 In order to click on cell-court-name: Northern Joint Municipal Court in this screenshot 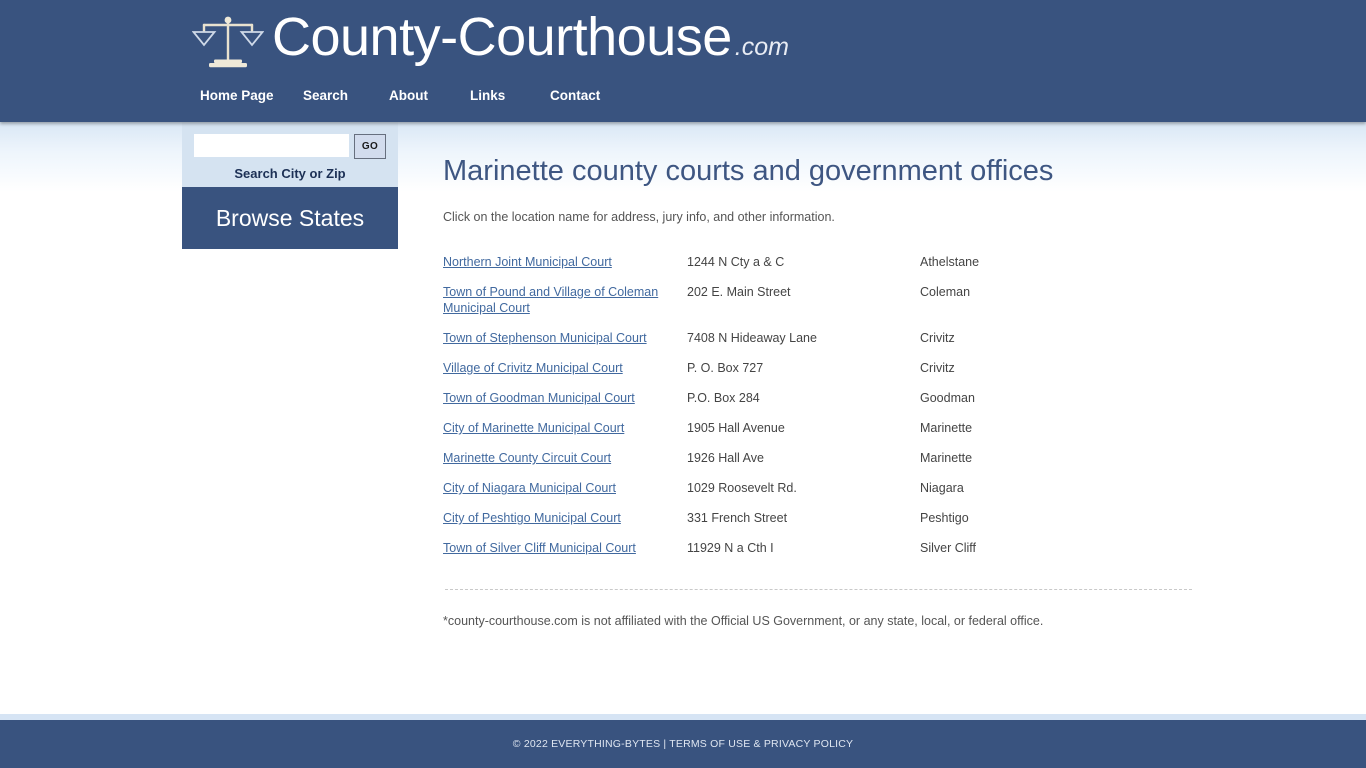, I will do `click(565, 264)`.